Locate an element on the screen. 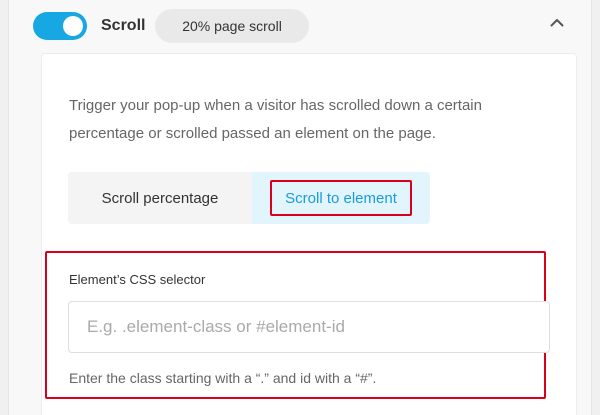  tab-highlight-box is located at coordinates (341, 198).